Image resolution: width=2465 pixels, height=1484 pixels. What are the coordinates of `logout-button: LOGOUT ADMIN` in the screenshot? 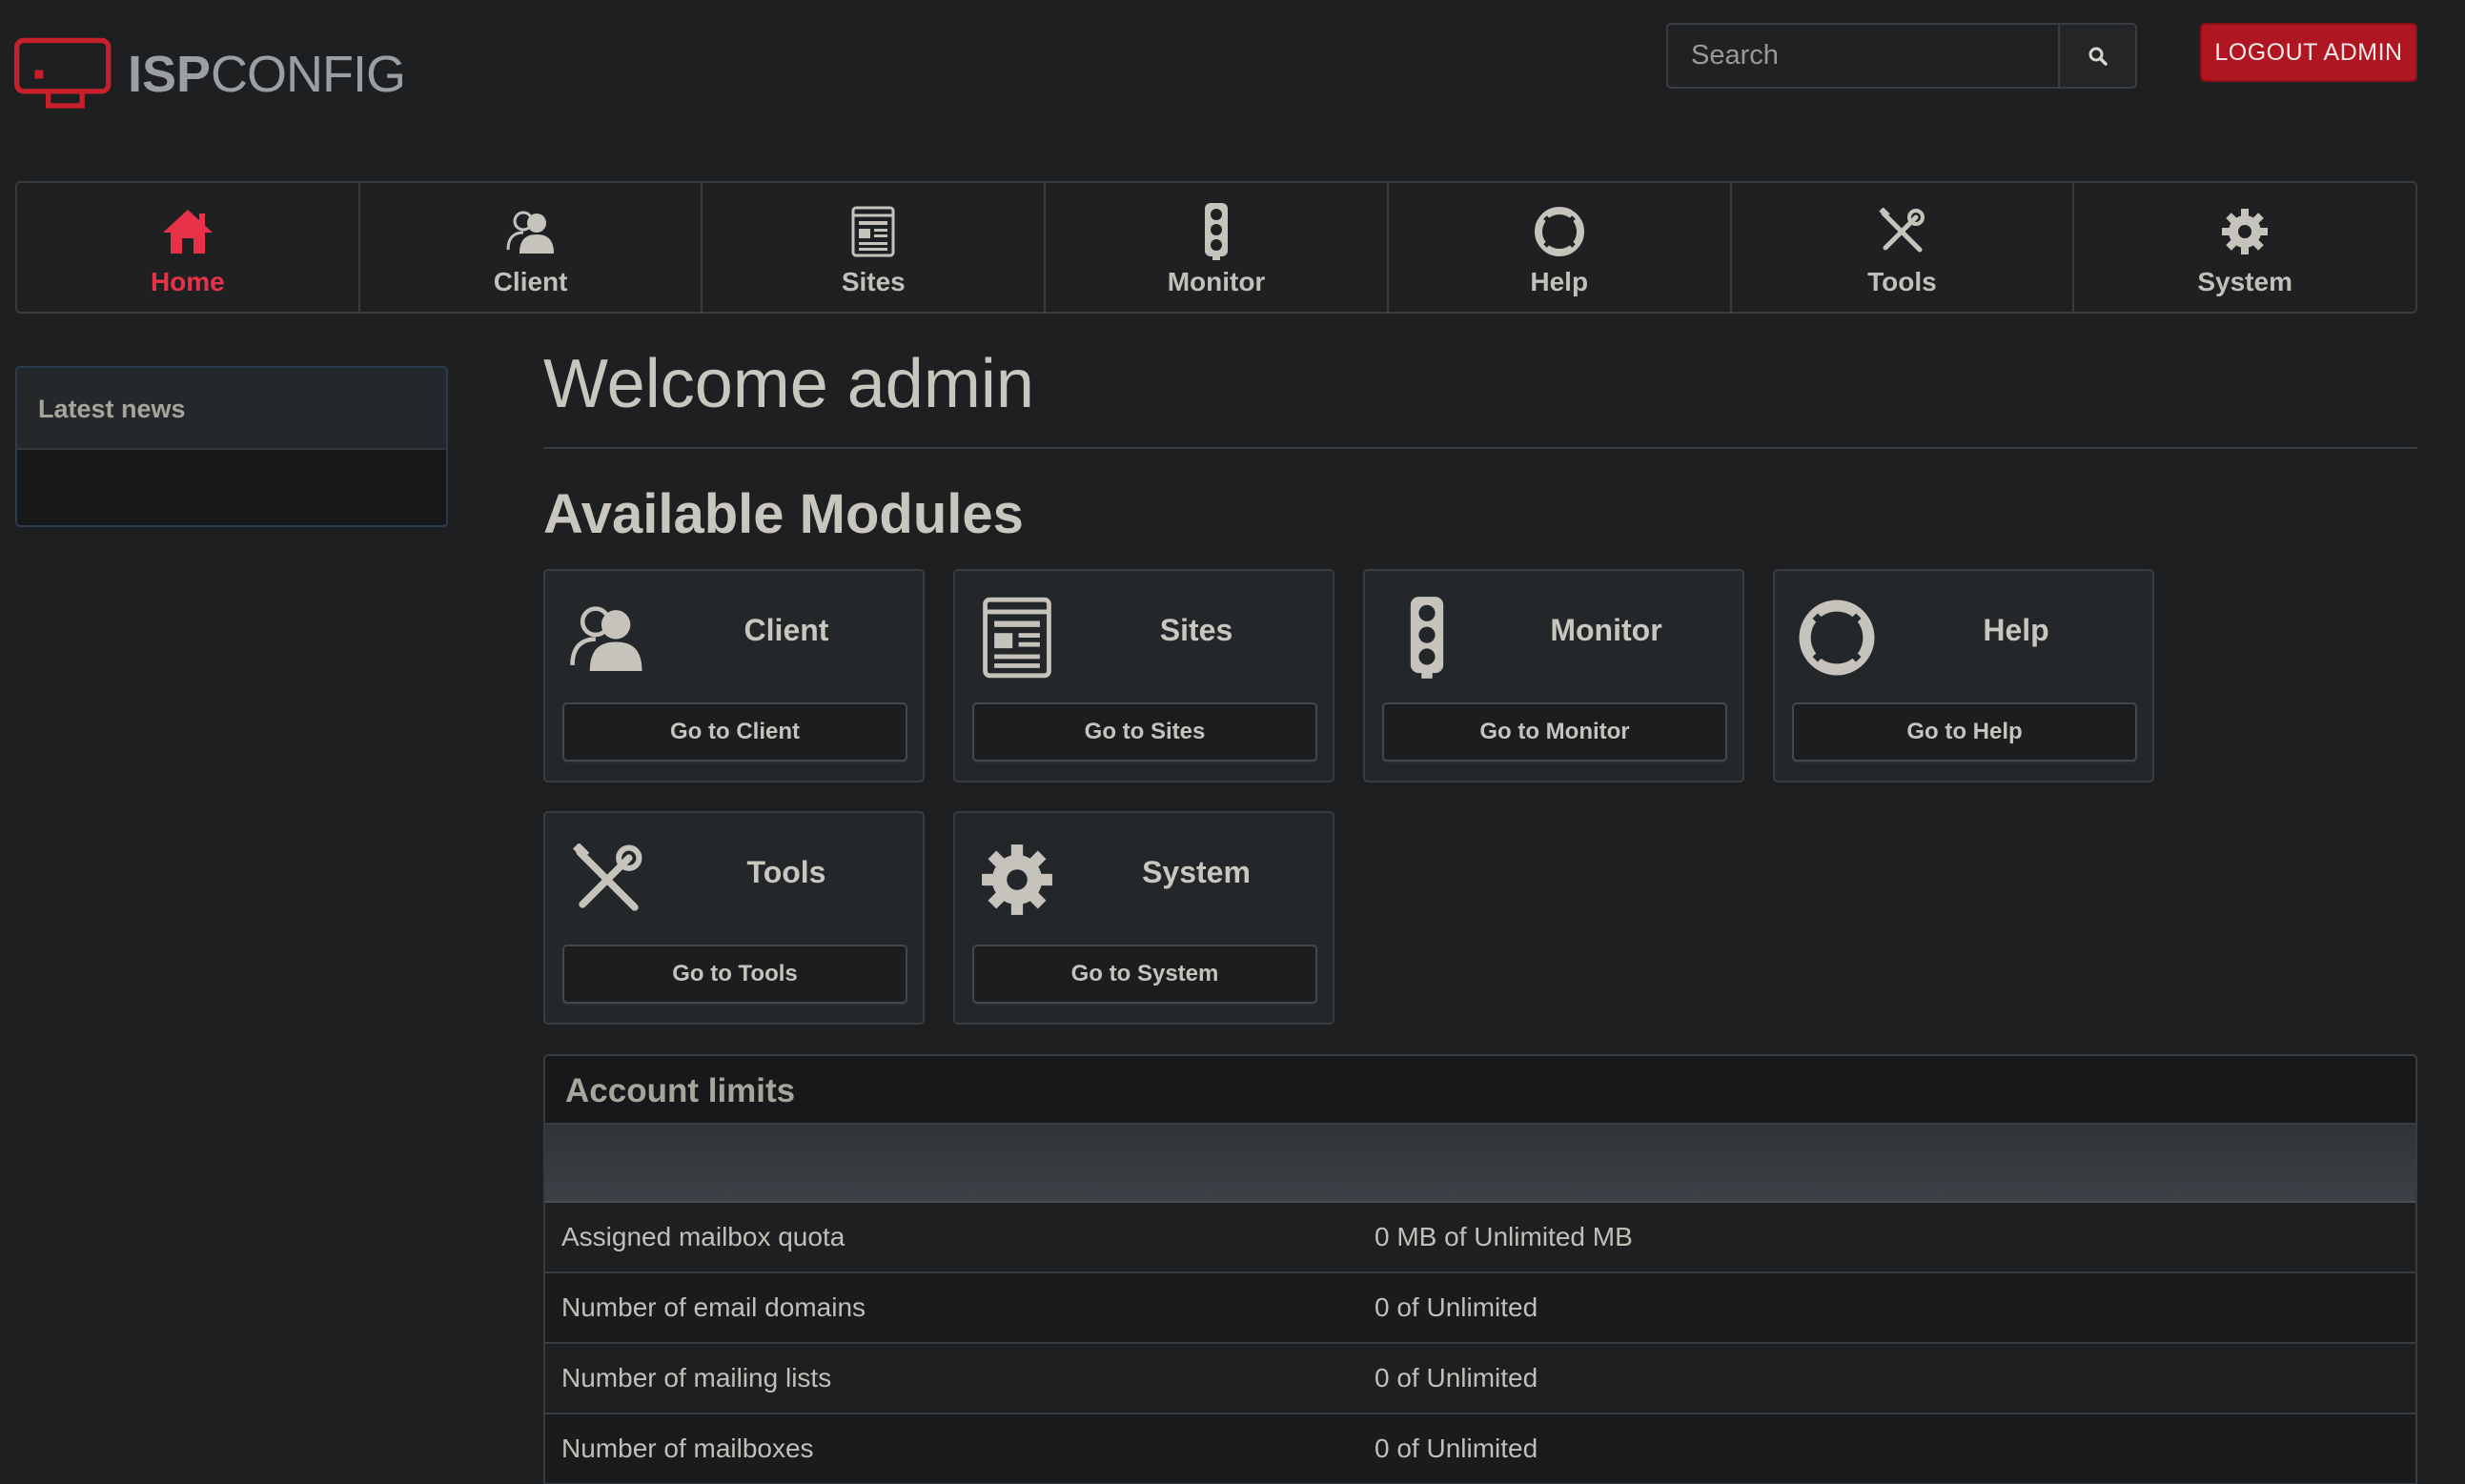 It's located at (2308, 52).